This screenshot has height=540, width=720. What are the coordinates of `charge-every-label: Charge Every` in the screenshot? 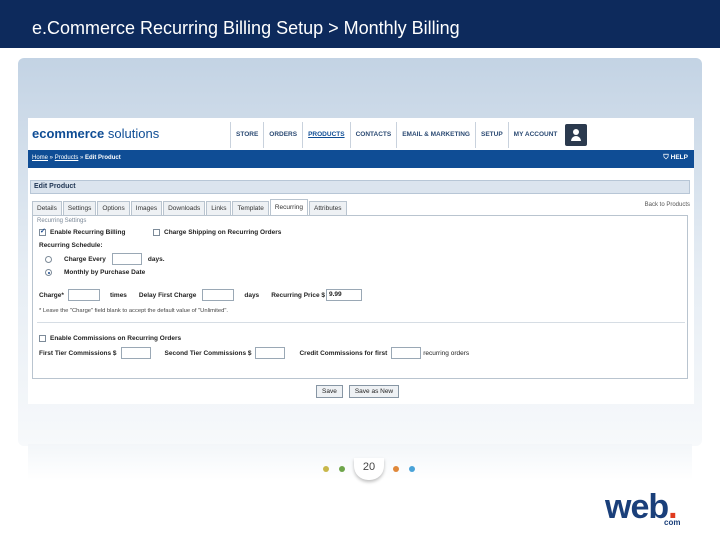 It's located at (85, 259).